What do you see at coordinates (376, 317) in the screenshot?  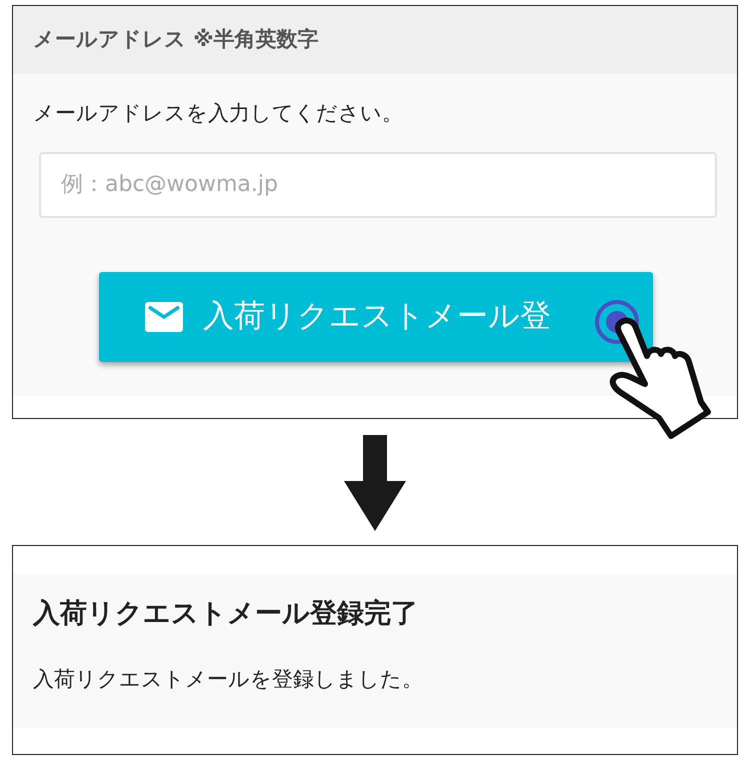 I see `register-button: 入荷リクエストメール登` at bounding box center [376, 317].